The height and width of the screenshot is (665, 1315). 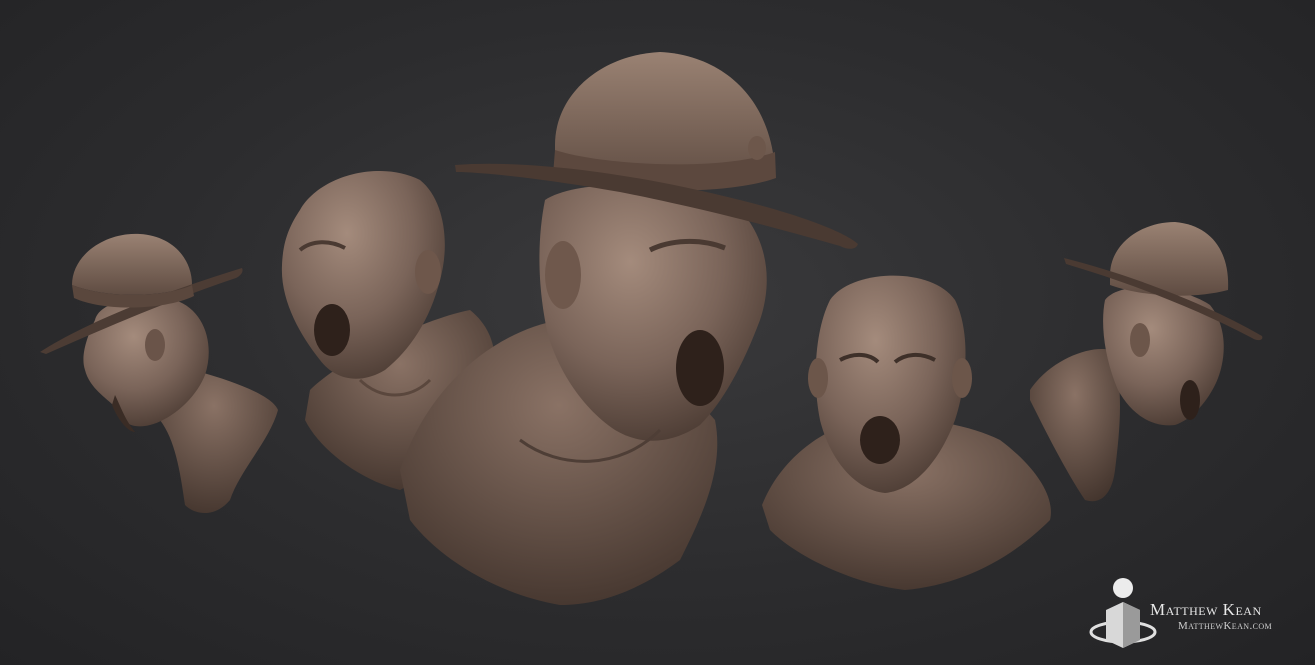 I want to click on bust-view-right-profile, so click(x=1146, y=362).